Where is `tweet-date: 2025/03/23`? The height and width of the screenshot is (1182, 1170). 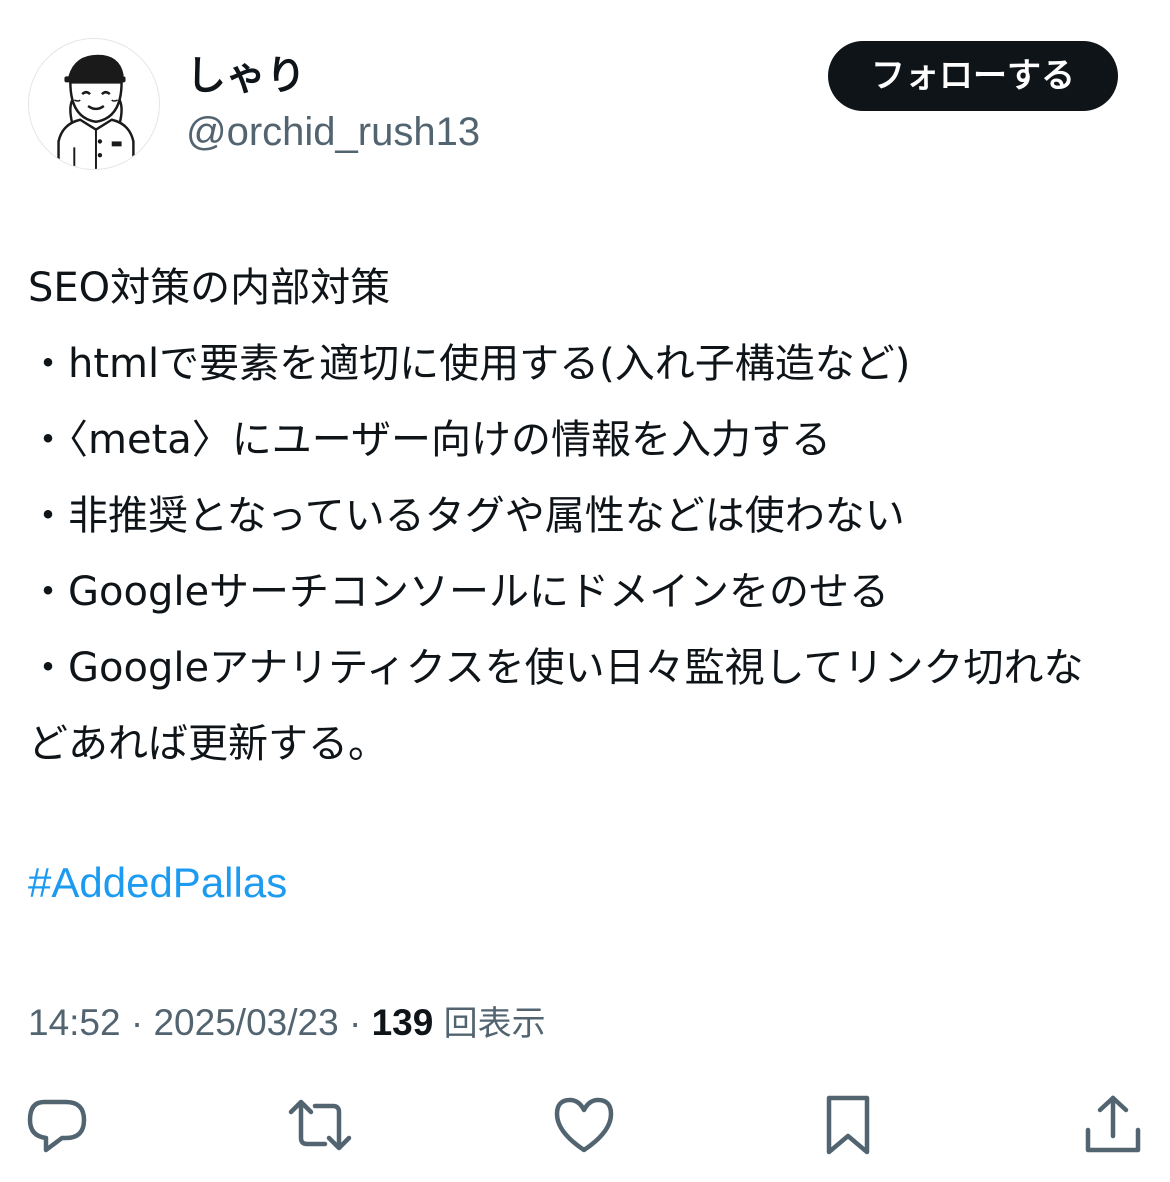 tweet-date: 2025/03/23 is located at coordinates (245, 1022).